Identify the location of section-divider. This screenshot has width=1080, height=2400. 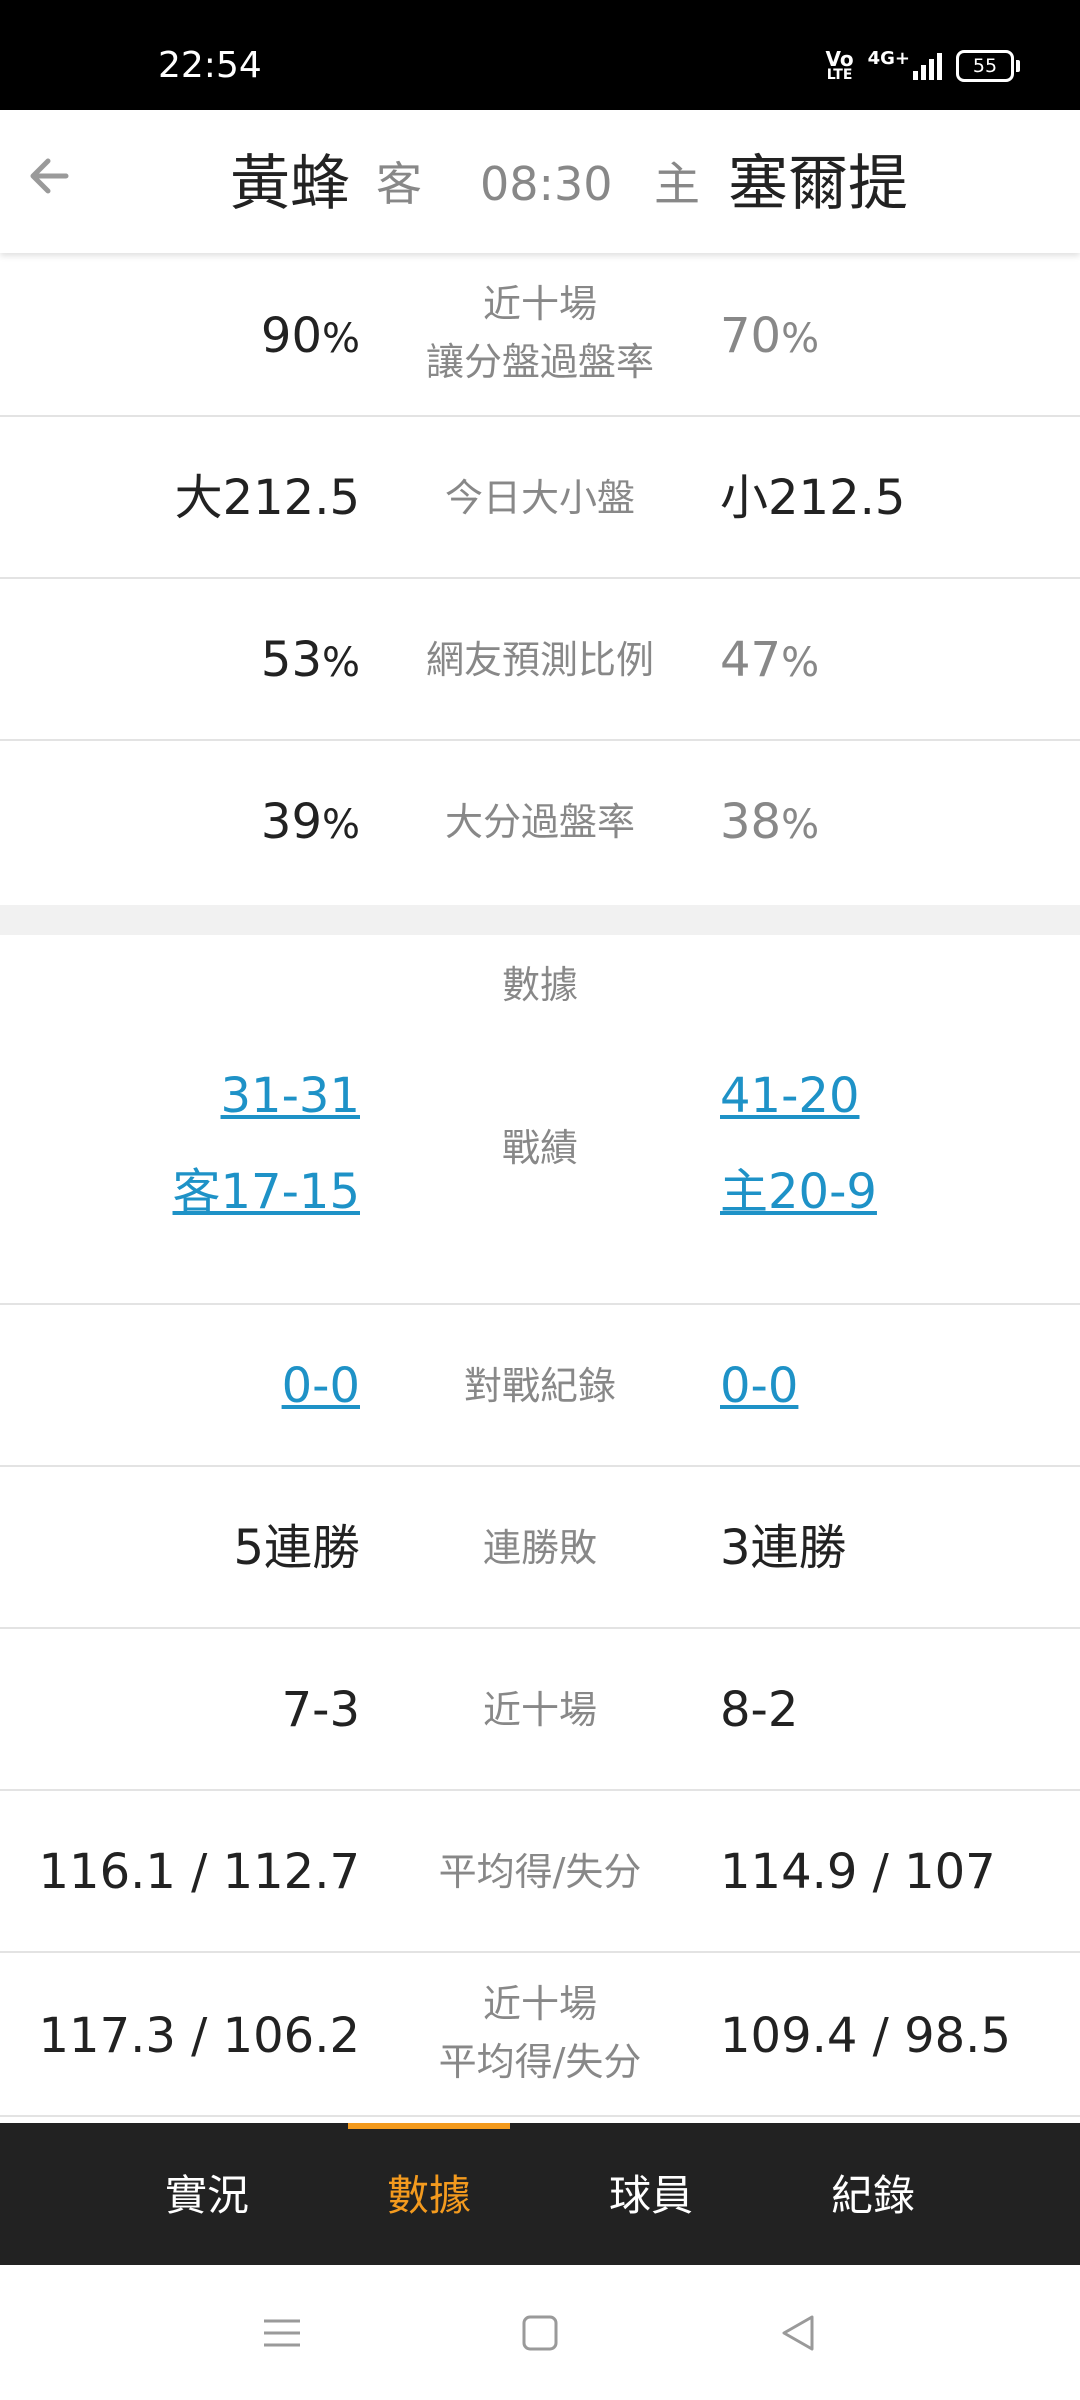
(540, 920).